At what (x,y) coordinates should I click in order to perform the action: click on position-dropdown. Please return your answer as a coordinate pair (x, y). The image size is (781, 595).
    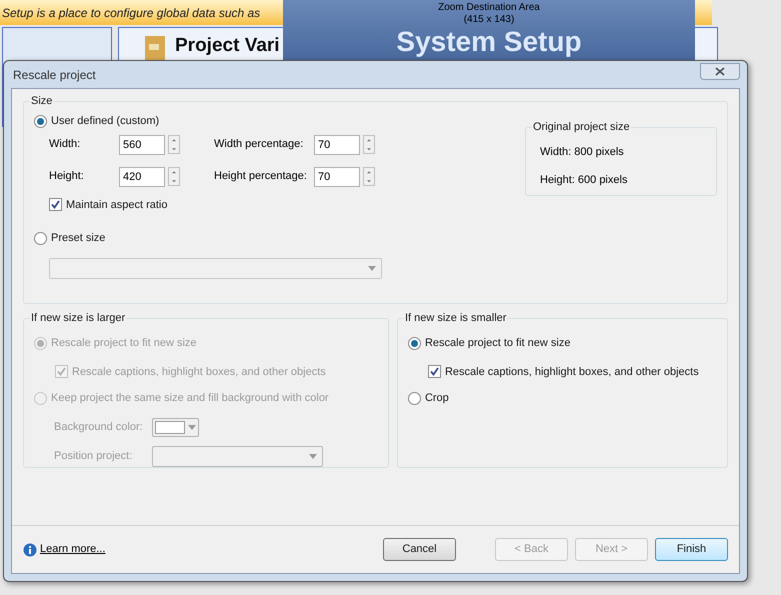
    Looking at the image, I should click on (237, 456).